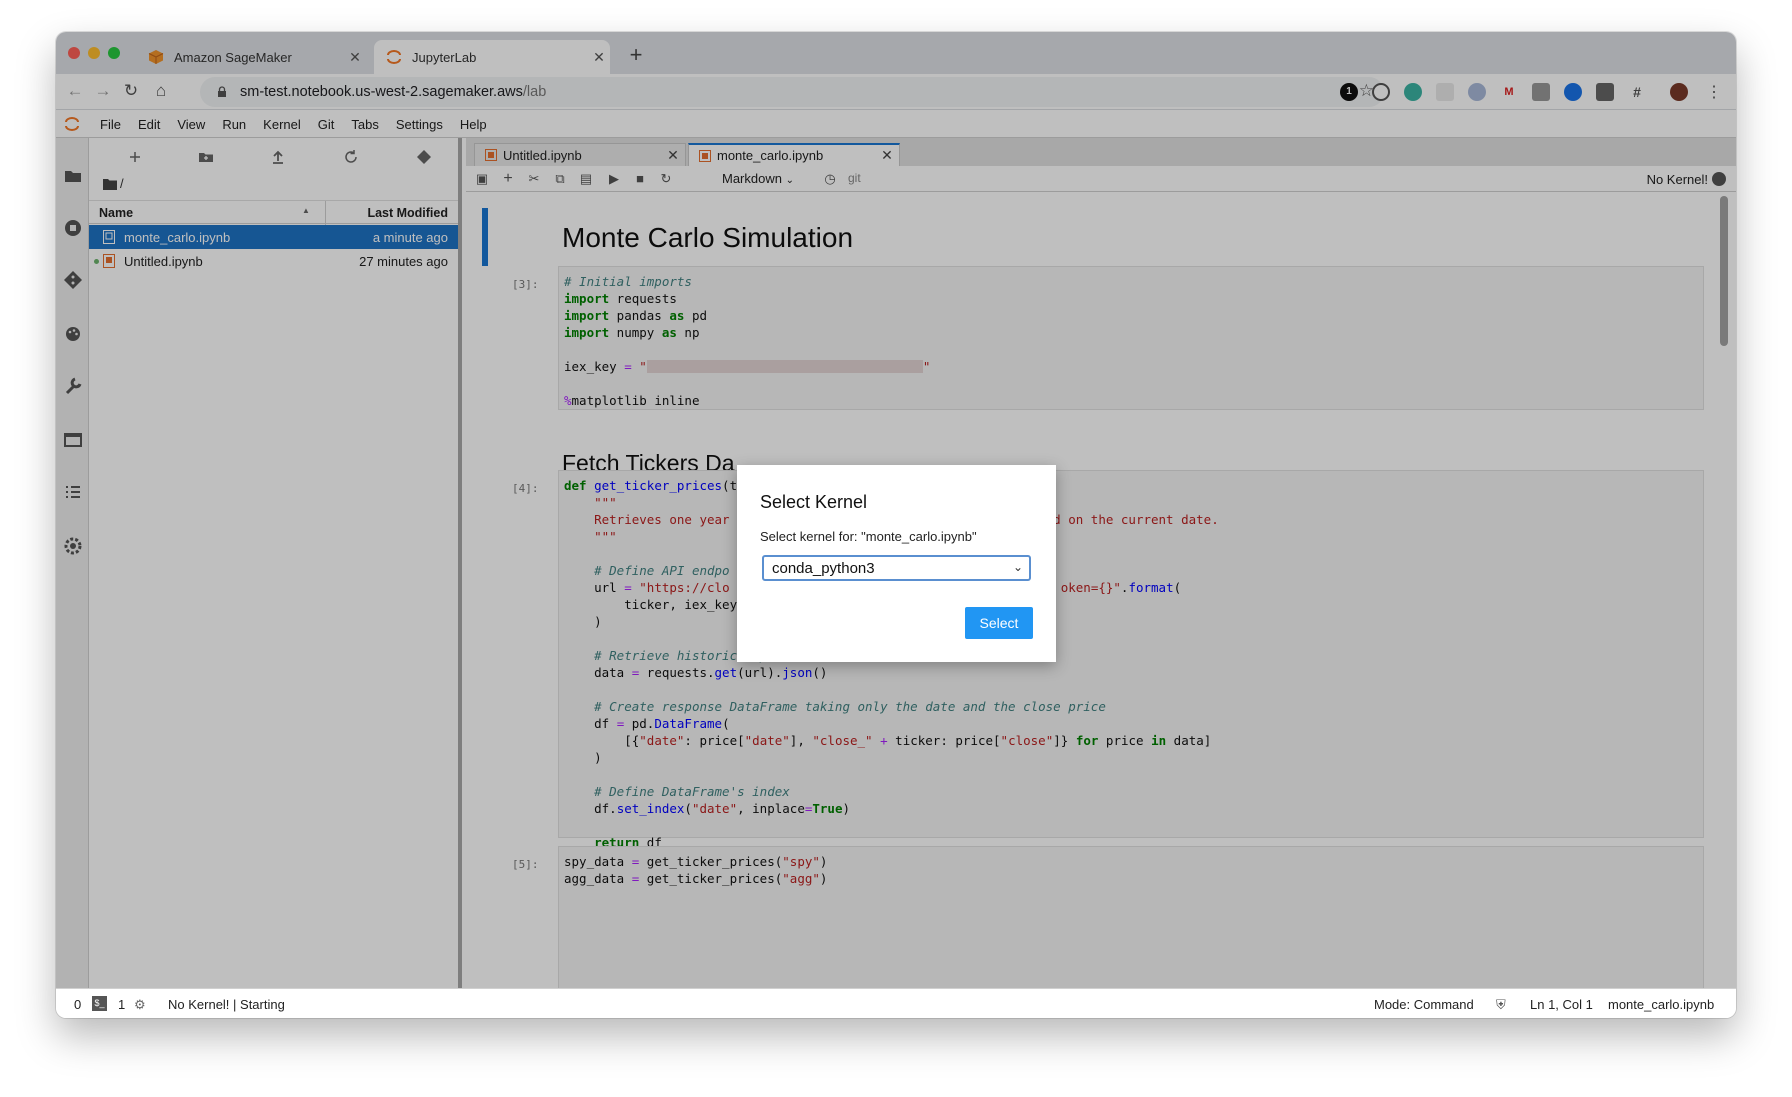 This screenshot has height=1097, width=1792. Describe the element at coordinates (140, 1005) in the screenshot. I see `kernel-sessions-icon: ⚙` at that location.